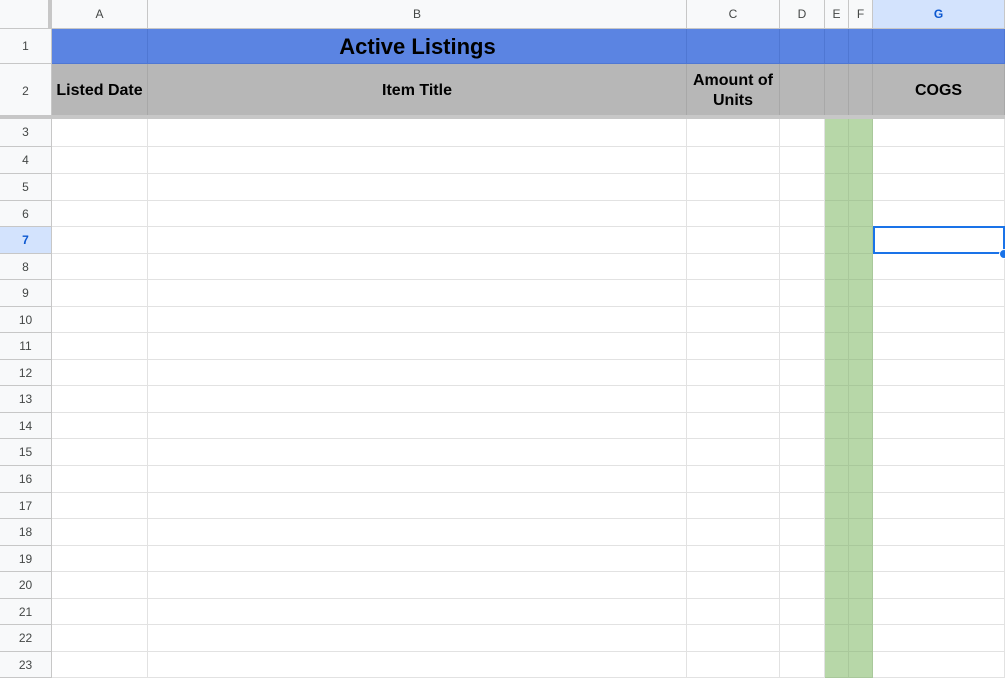 This screenshot has width=1005, height=695. Describe the element at coordinates (100, 612) in the screenshot. I see `cell-a21` at that location.